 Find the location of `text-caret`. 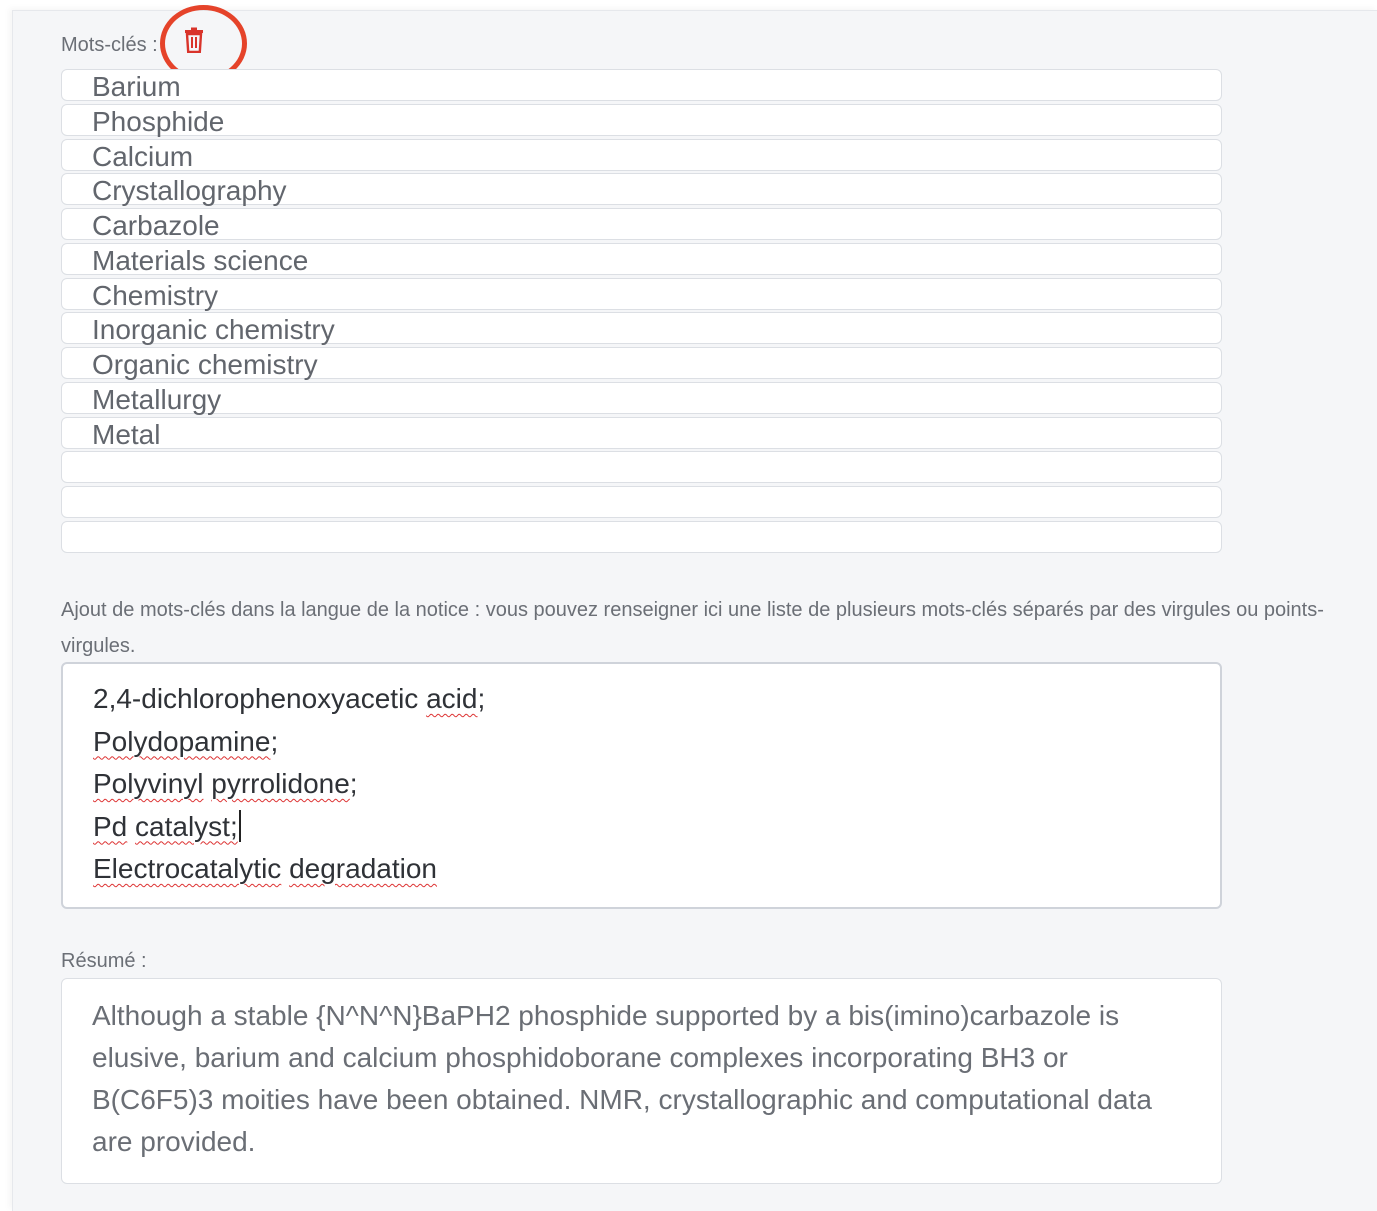

text-caret is located at coordinates (239, 825).